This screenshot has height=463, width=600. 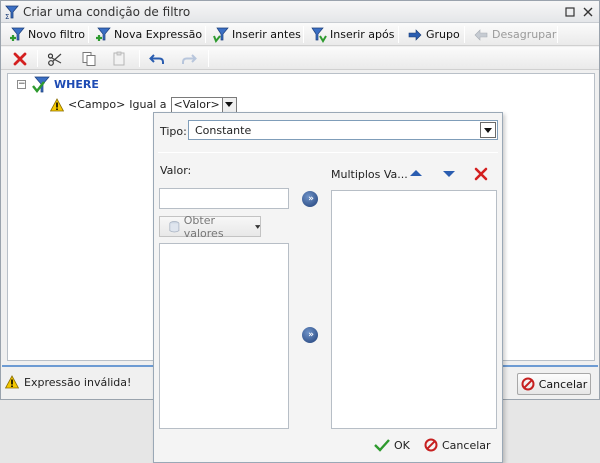 I want to click on database-icon, so click(x=174, y=226).